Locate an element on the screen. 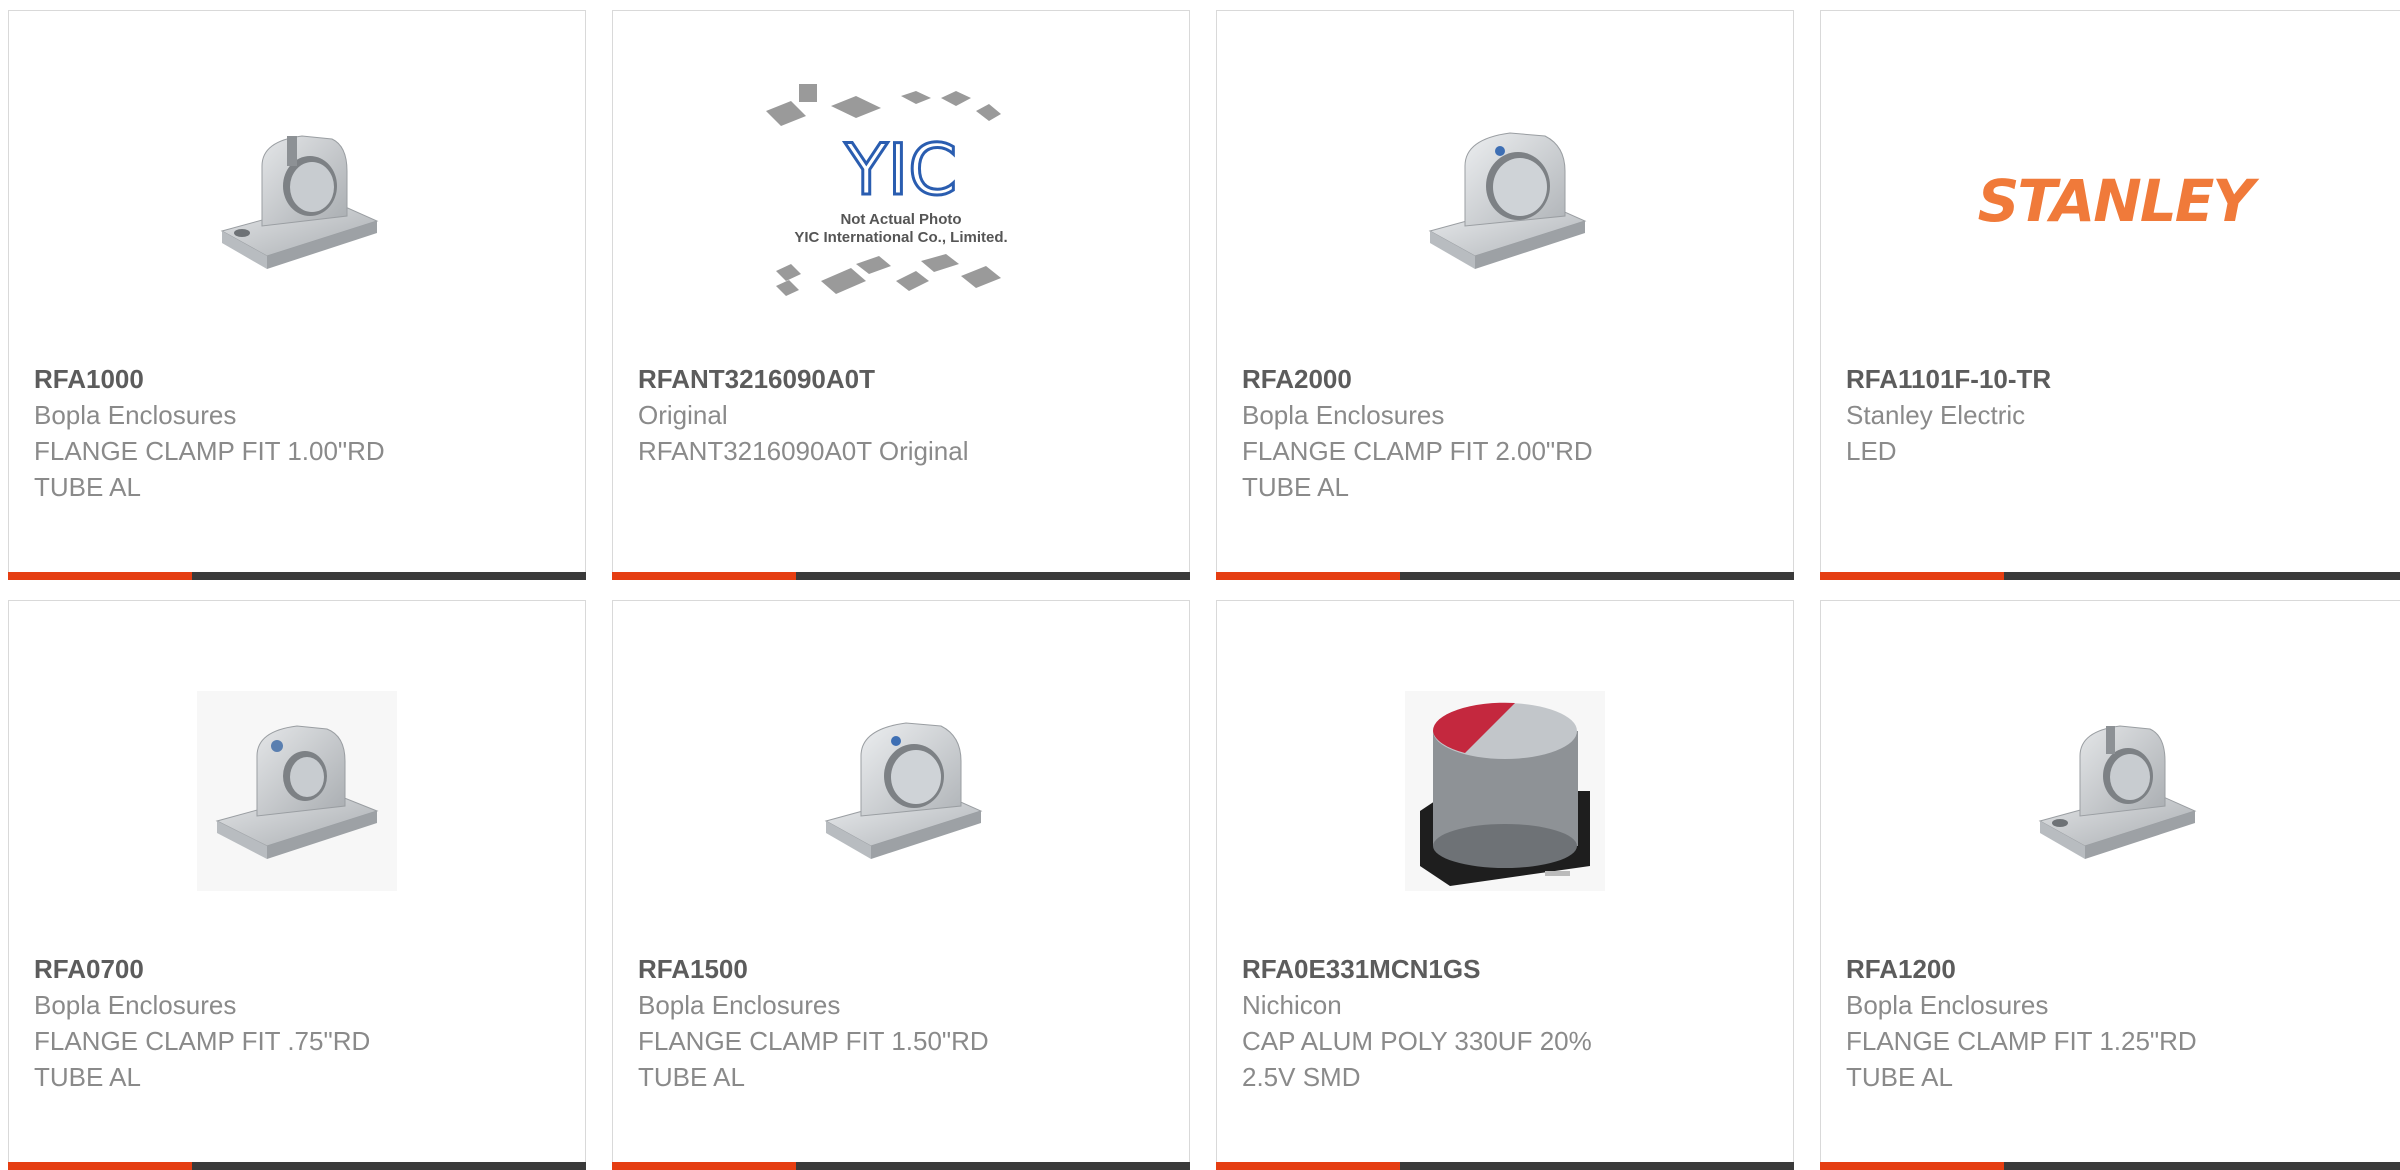 The width and height of the screenshot is (2400, 1170). stanley-logo: STANLEY is located at coordinates (2116, 201).